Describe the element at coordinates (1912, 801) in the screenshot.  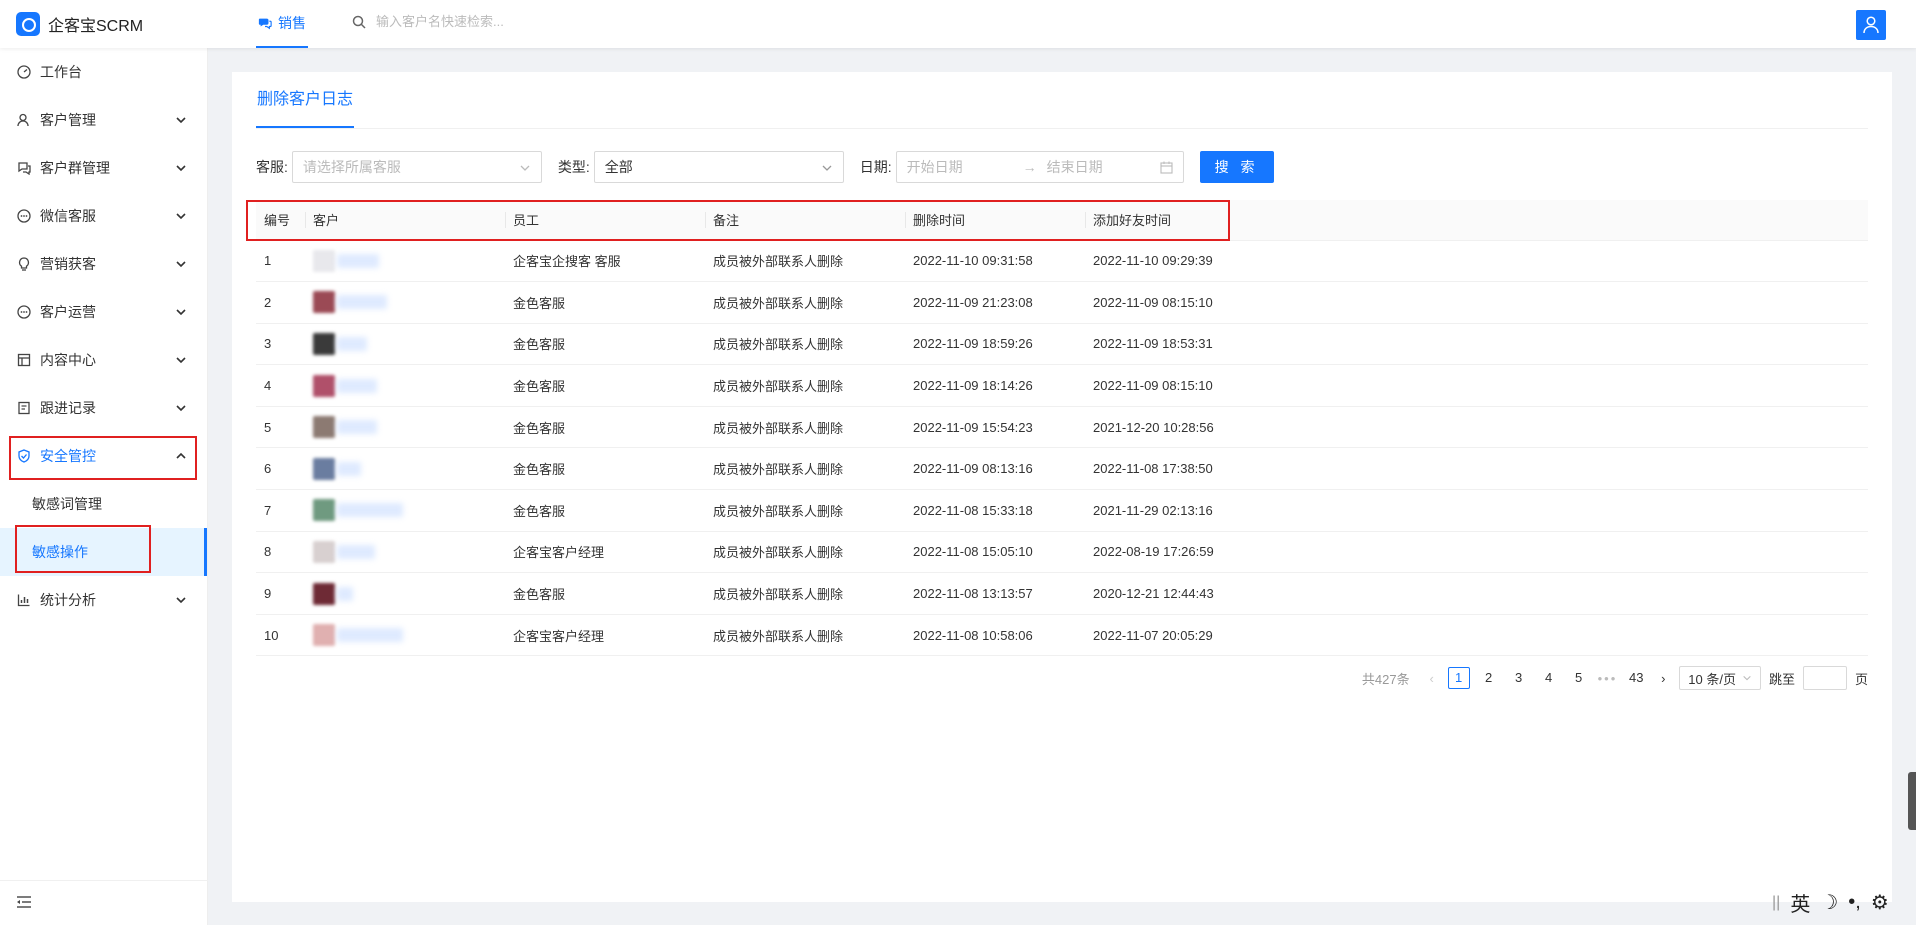
I see `side-drawer-handle` at that location.